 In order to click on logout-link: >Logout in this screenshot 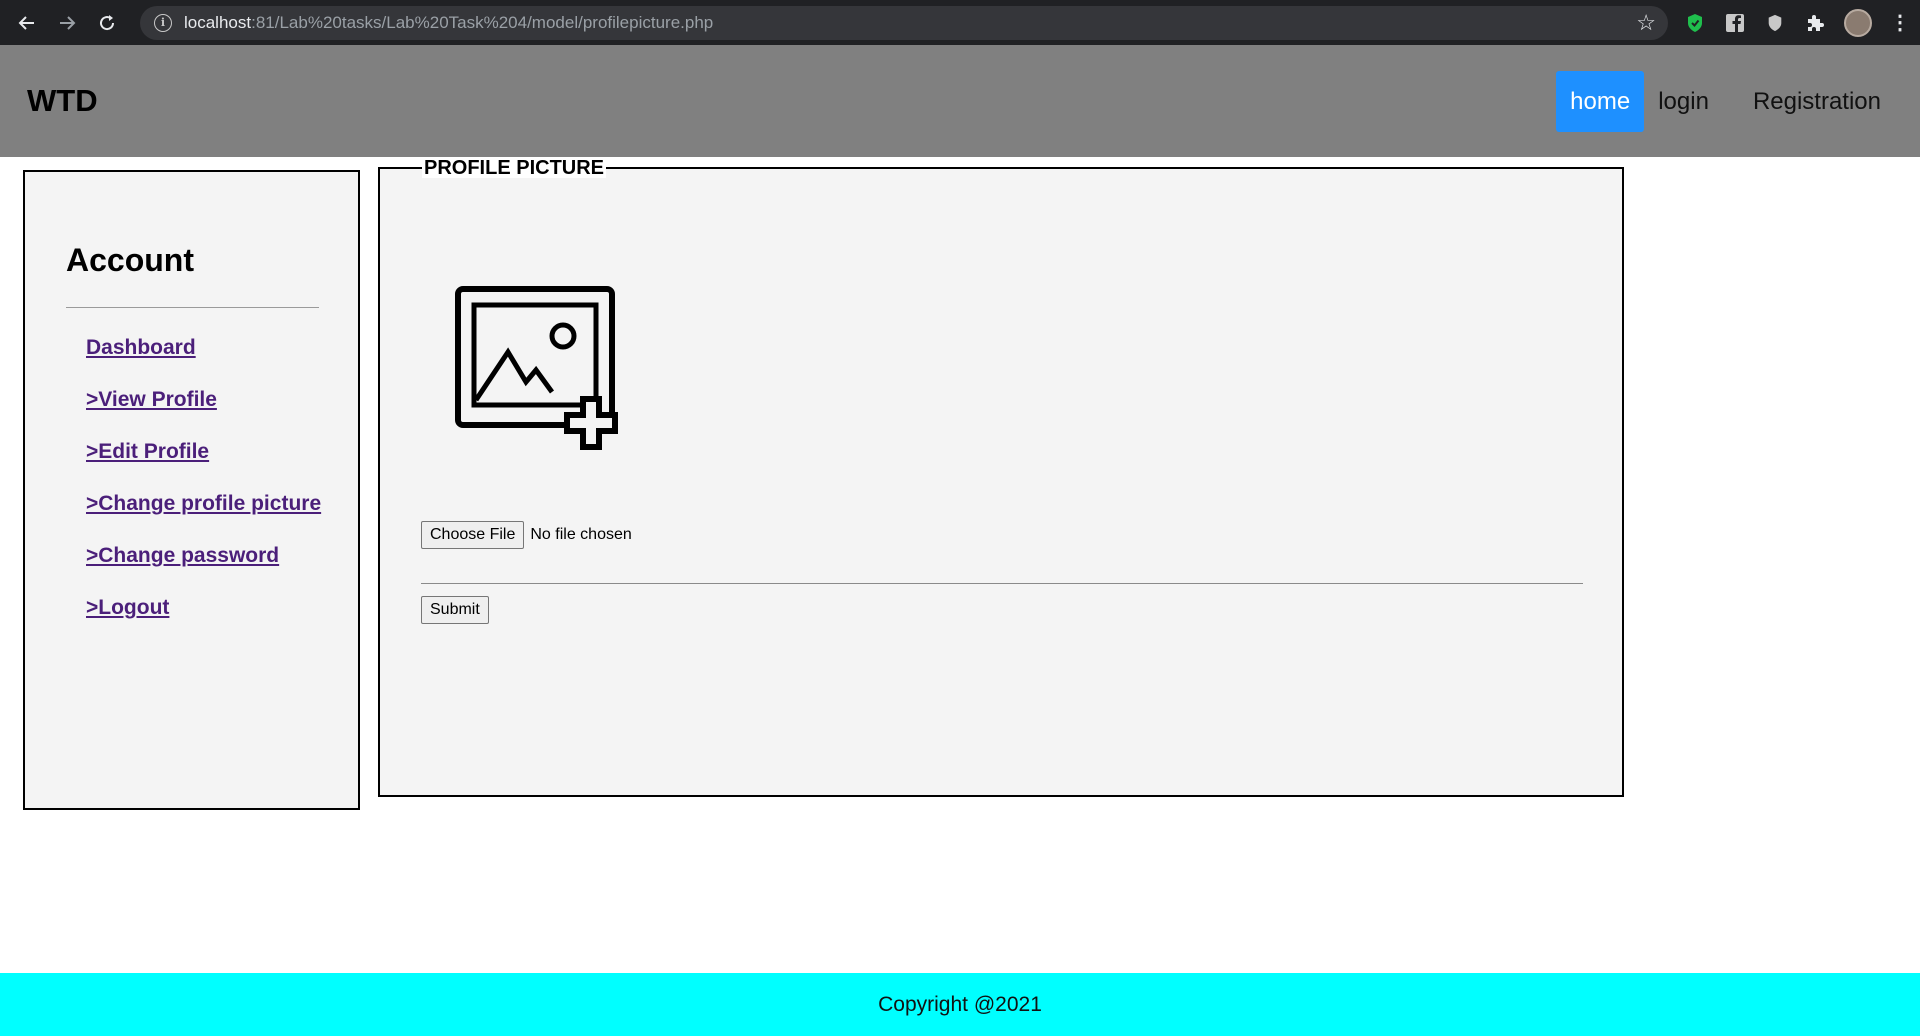, I will do `click(127, 608)`.